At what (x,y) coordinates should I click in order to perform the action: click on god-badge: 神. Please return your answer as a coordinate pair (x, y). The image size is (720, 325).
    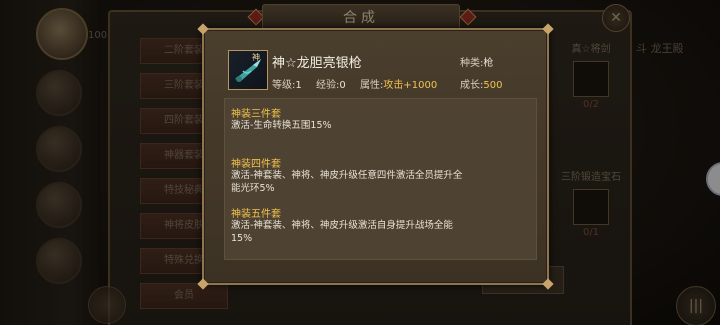
    Looking at the image, I should click on (256, 57).